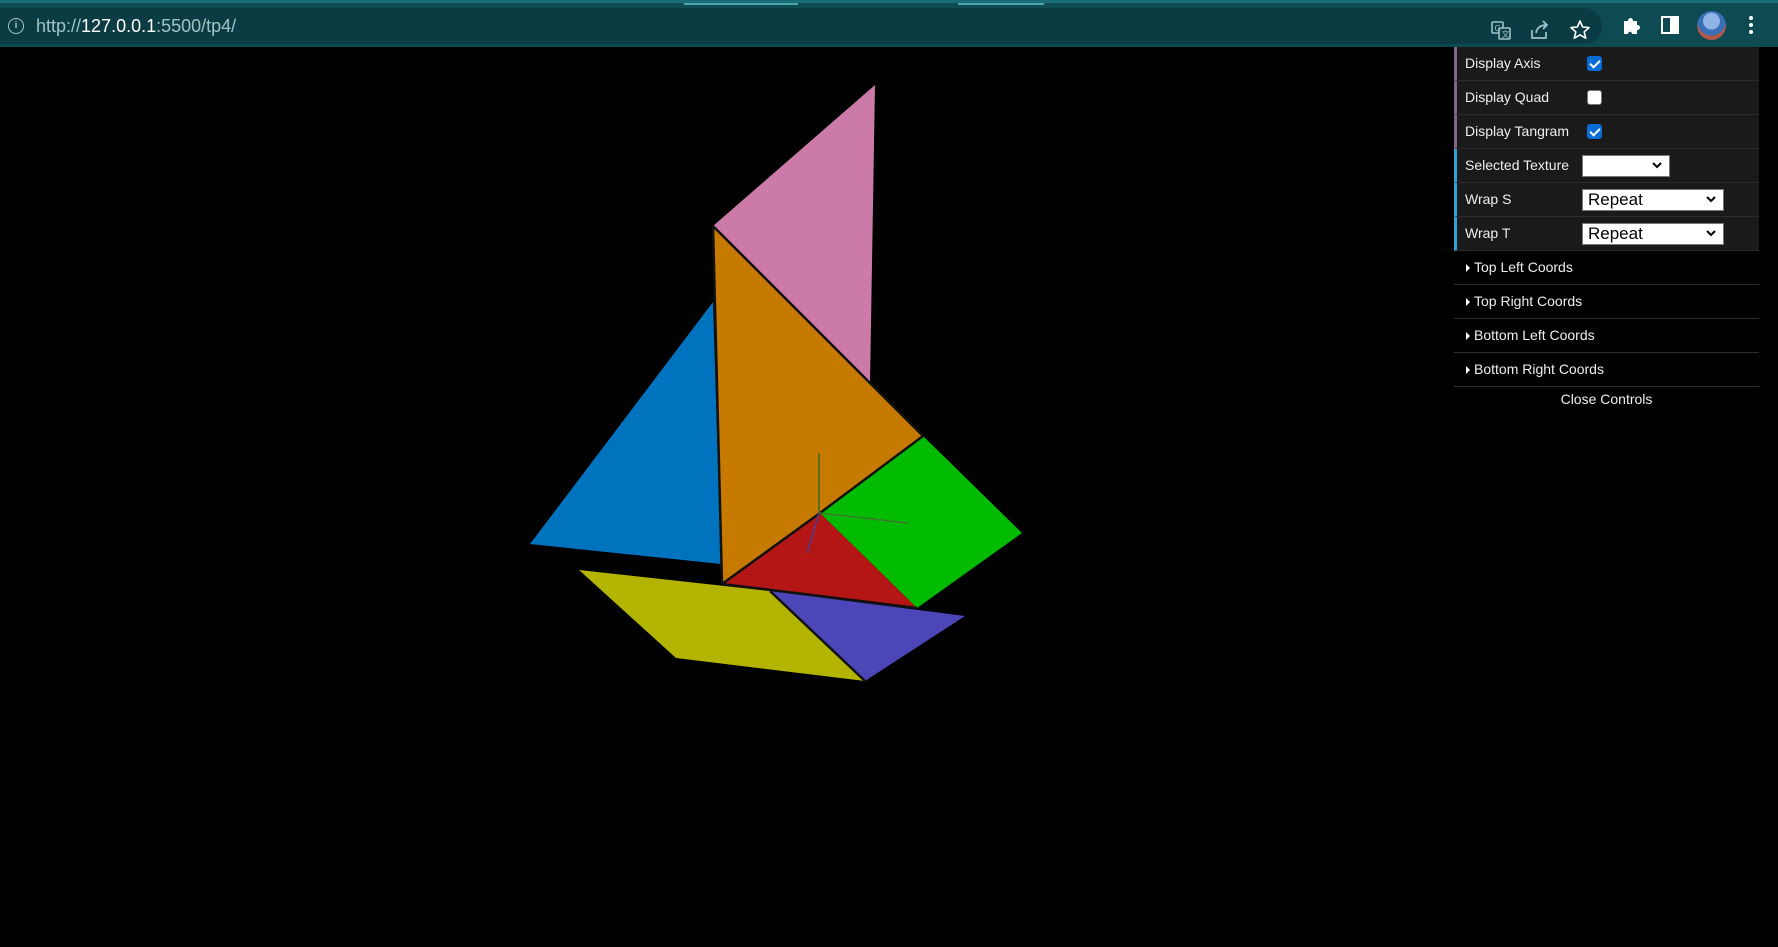  What do you see at coordinates (1606, 336) in the screenshot?
I see `folder-bottom-left-coords: Bottom Left Coords` at bounding box center [1606, 336].